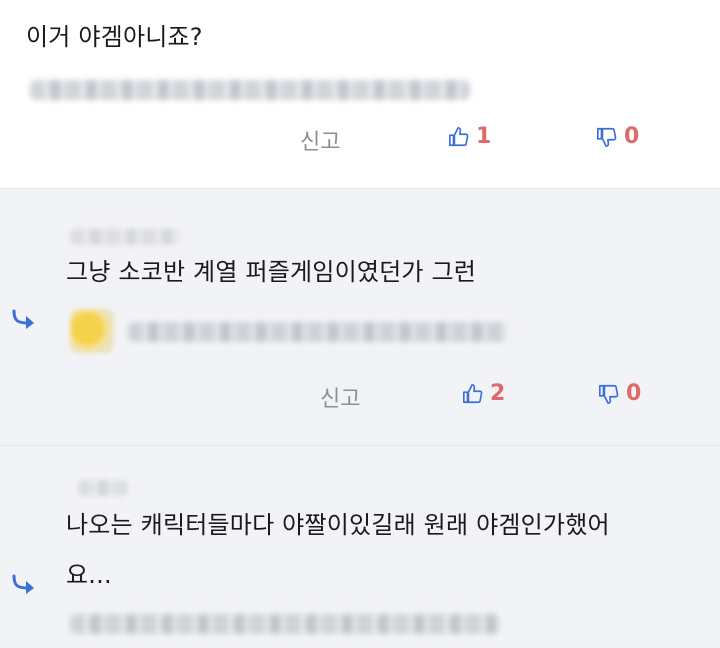 The height and width of the screenshot is (648, 720). Describe the element at coordinates (271, 272) in the screenshot. I see `comment-text: 그냥 소코반 계열 퍼즐게임이였던가 그런` at that location.